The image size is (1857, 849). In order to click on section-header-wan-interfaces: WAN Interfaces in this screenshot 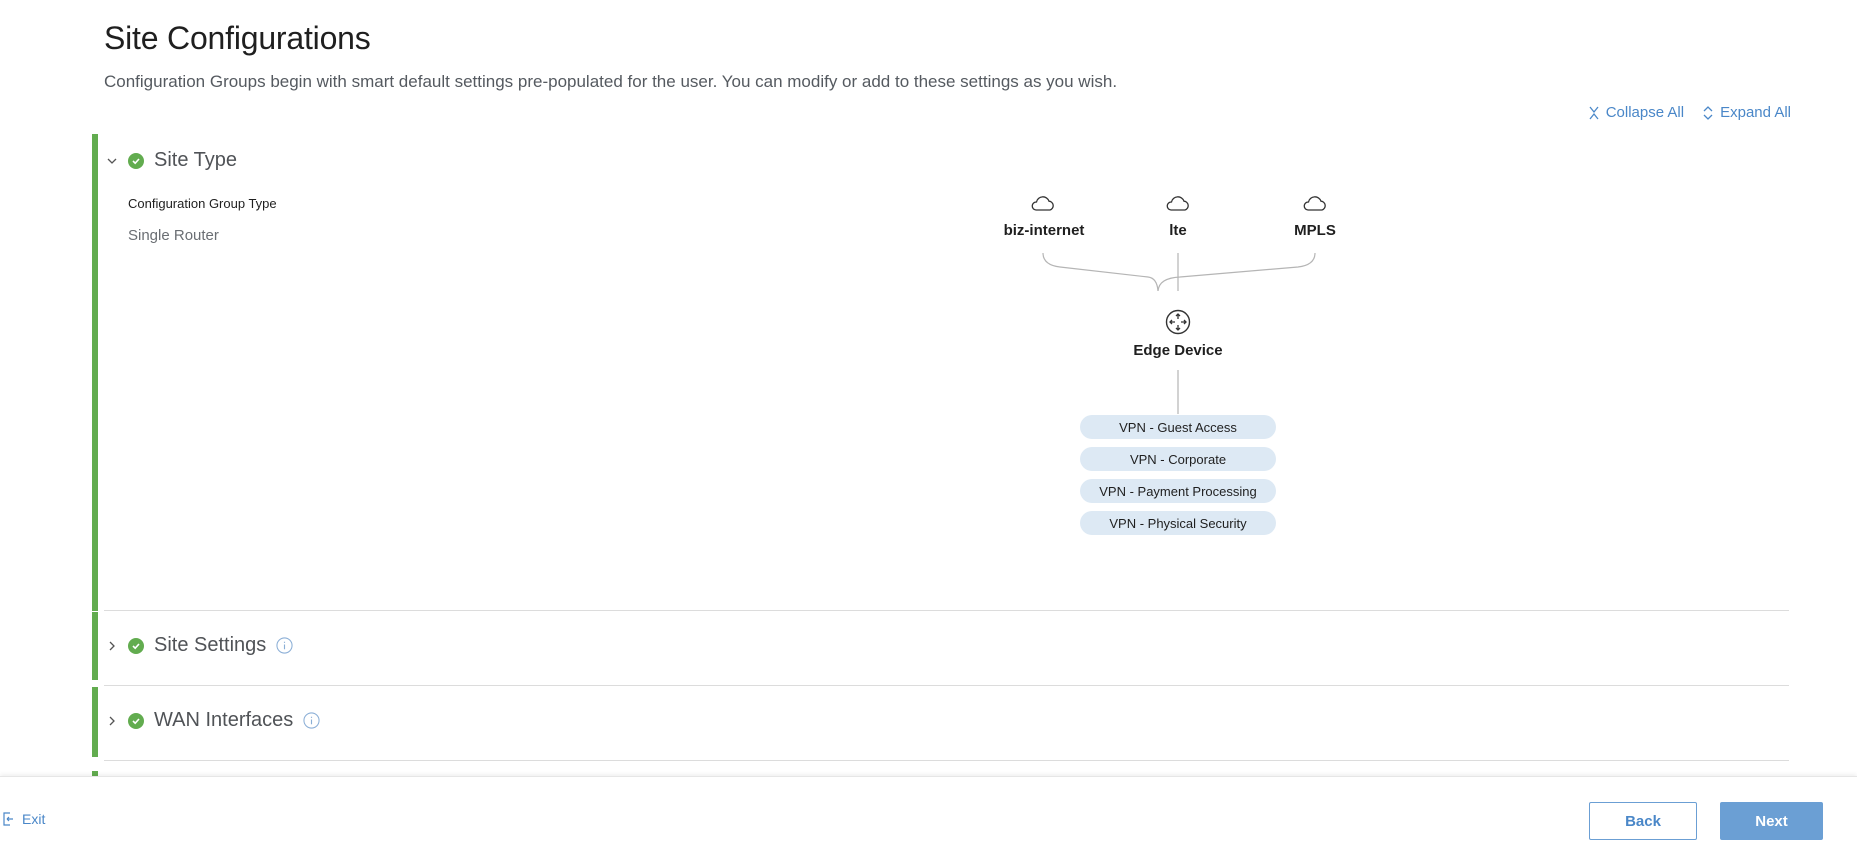, I will do `click(213, 720)`.